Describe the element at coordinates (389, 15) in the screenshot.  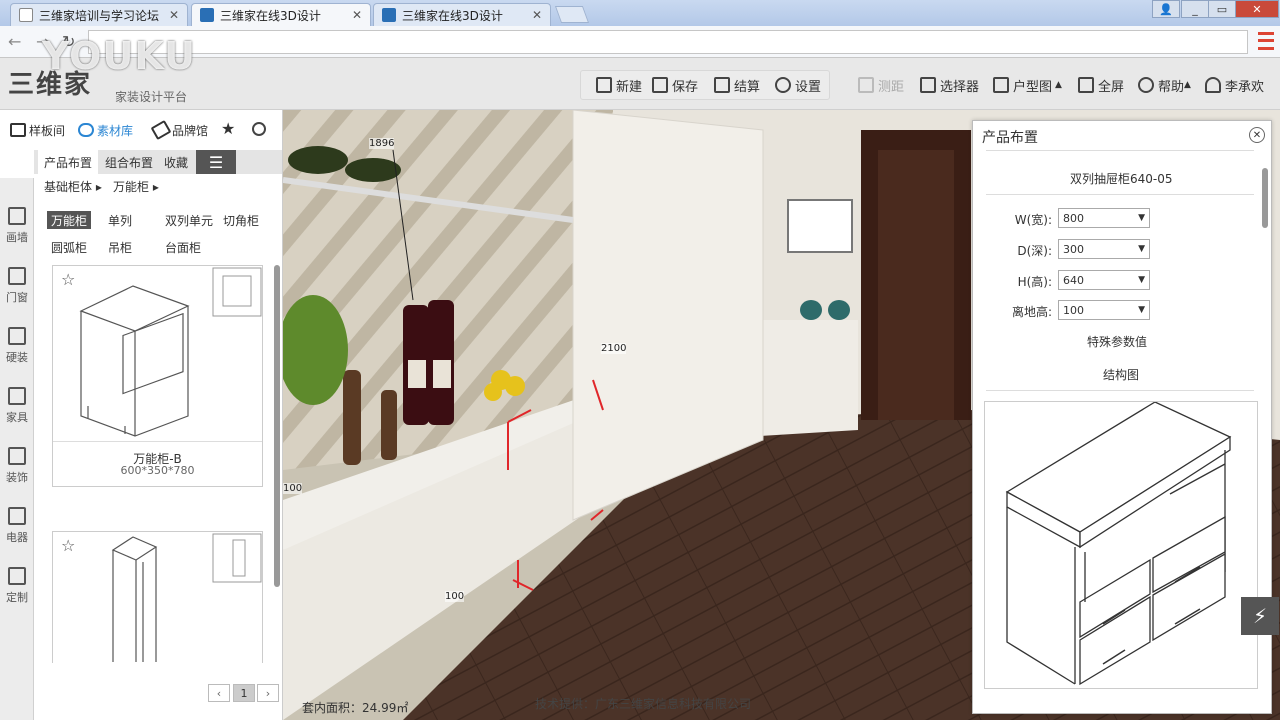
I see `site-icon` at that location.